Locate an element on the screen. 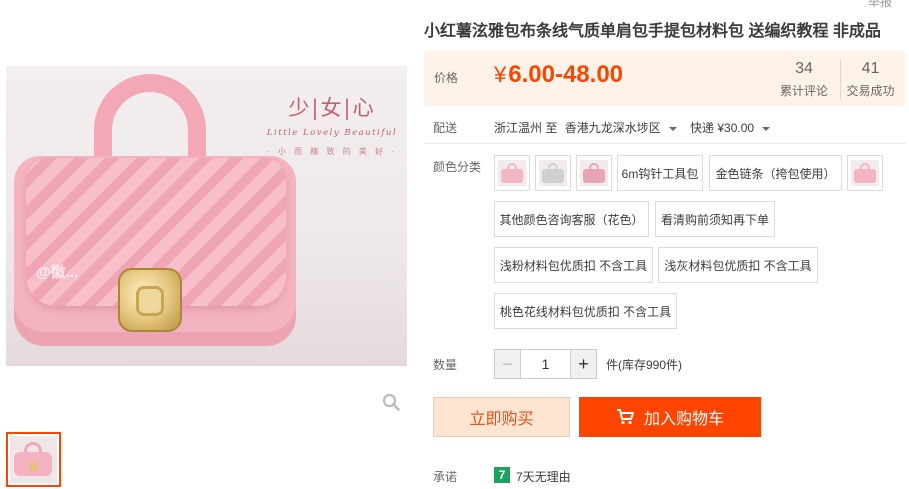  color-option-8: 看清购前须知再下单 is located at coordinates (715, 219).